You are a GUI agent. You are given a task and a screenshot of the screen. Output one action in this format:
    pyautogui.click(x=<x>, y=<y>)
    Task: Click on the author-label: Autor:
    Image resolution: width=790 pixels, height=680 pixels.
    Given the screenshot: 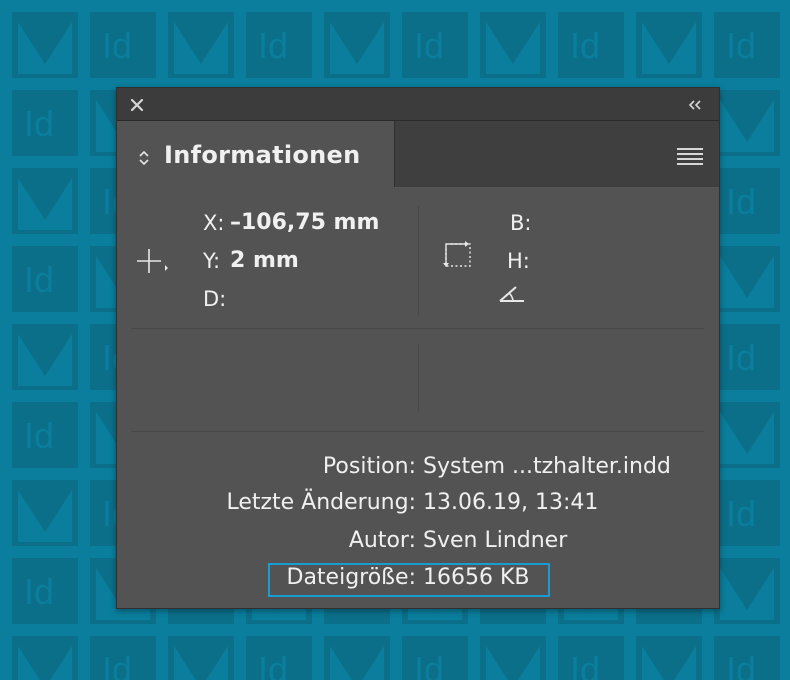 What is the action you would take?
    pyautogui.click(x=382, y=540)
    